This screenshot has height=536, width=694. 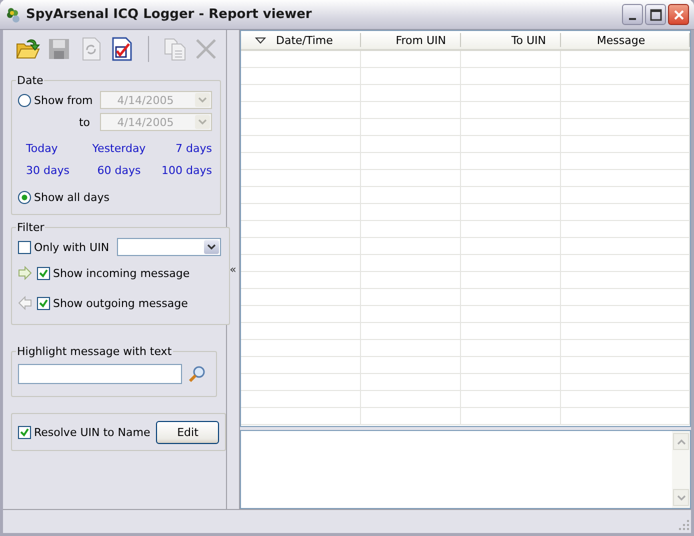 What do you see at coordinates (112, 303) in the screenshot?
I see `show-outgoing-checkbox: Show outgoing message` at bounding box center [112, 303].